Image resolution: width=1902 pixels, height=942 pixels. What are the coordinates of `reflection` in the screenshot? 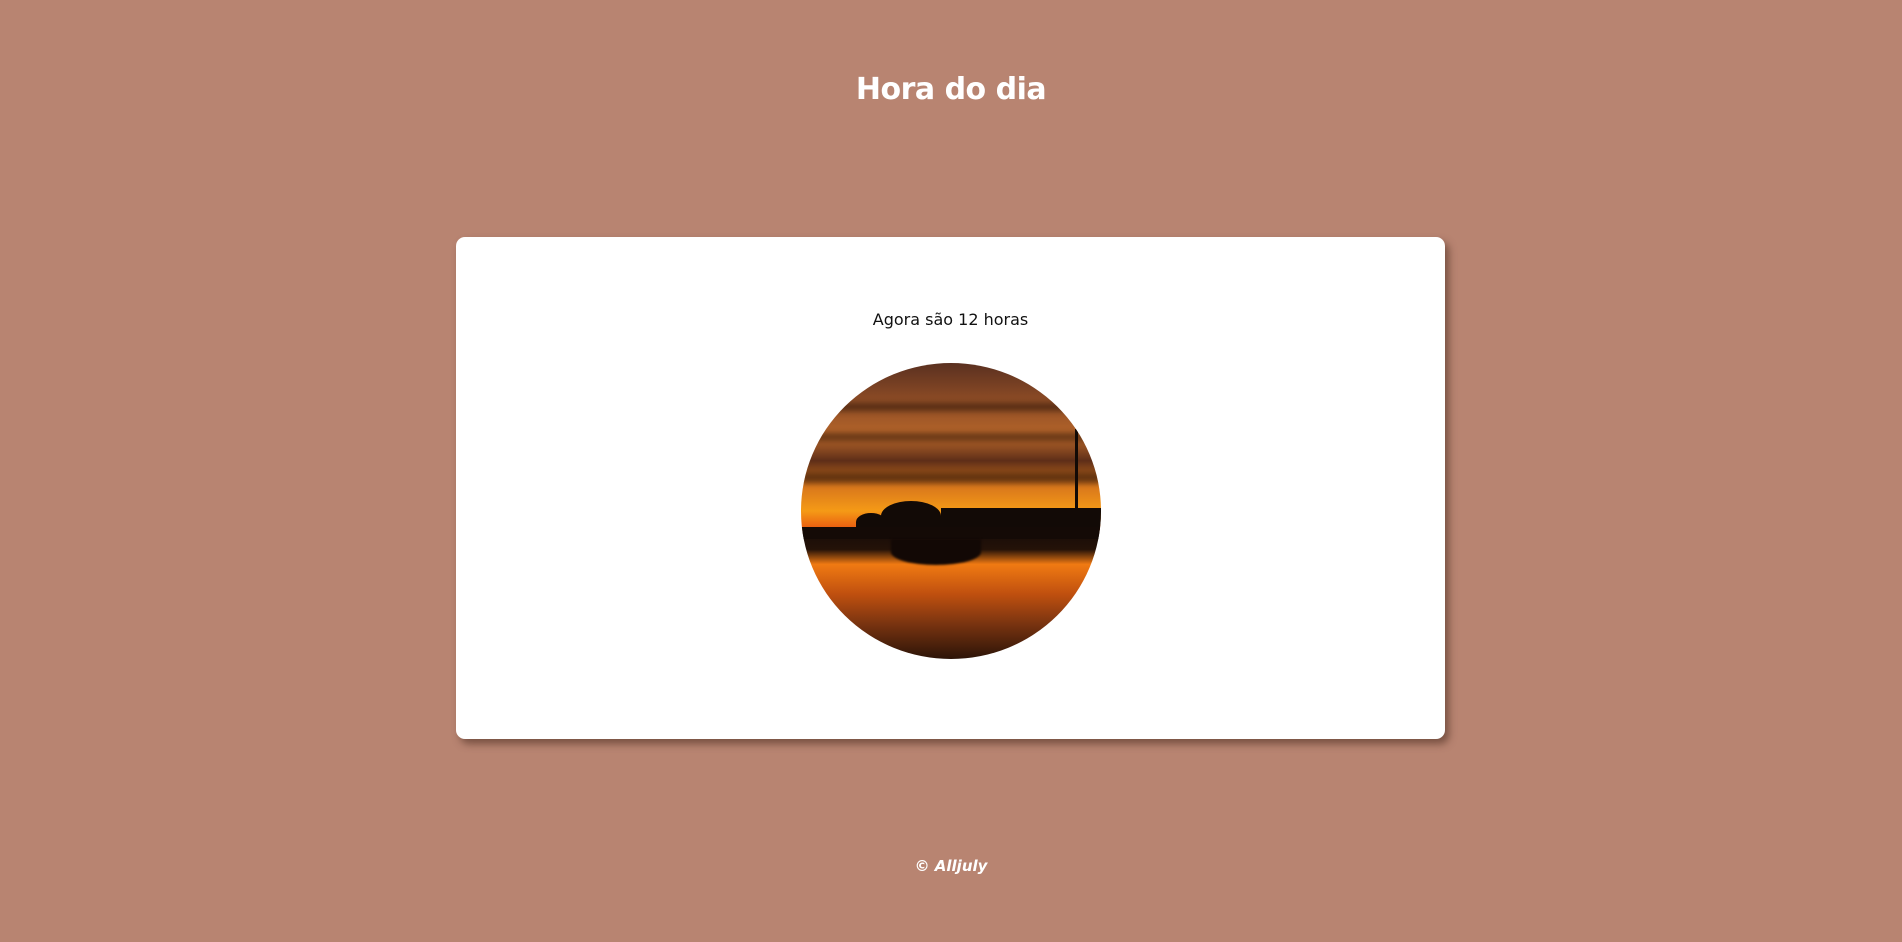 It's located at (936, 552).